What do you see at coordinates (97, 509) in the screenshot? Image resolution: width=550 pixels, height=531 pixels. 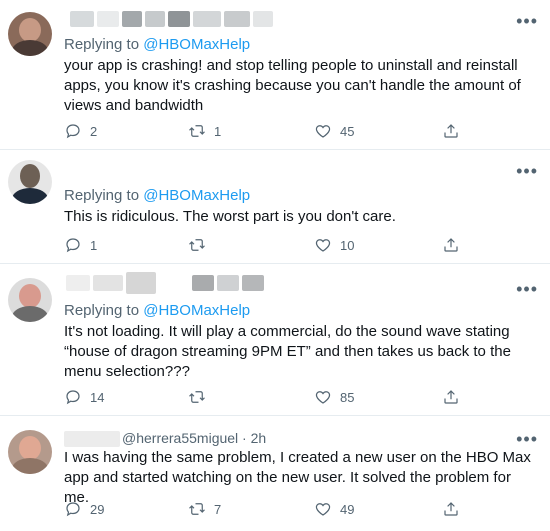 I see `reply-count: 29` at bounding box center [97, 509].